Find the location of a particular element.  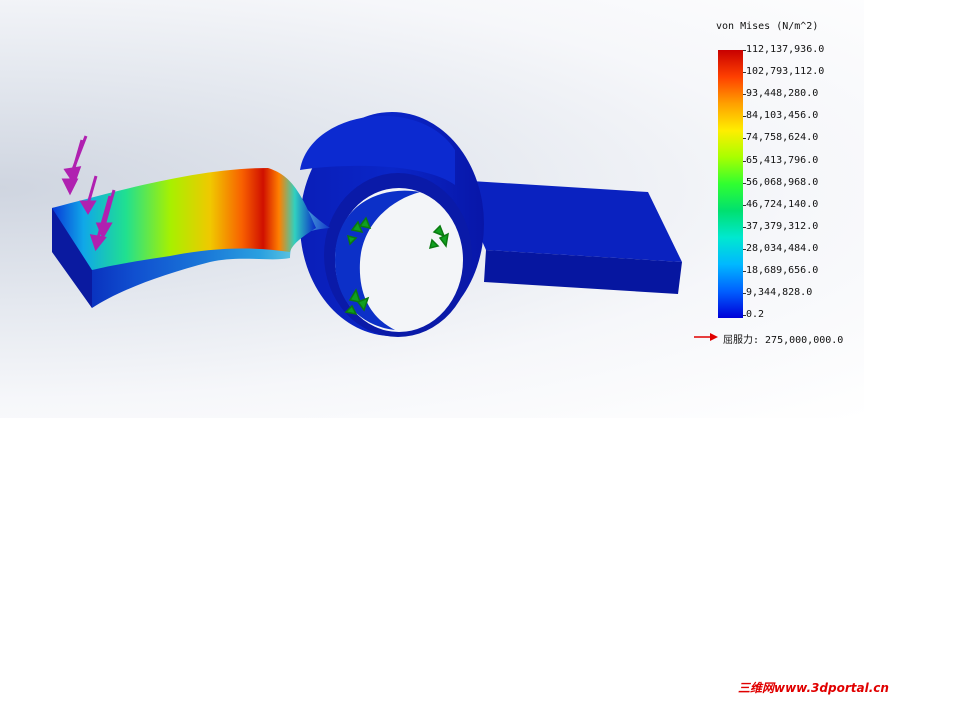

legend-tick-label: 46,724,140.0 is located at coordinates (780, 204).